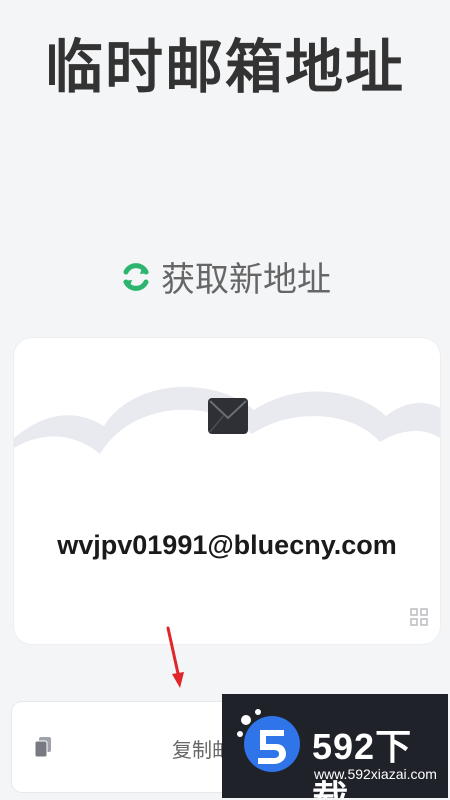  Describe the element at coordinates (246, 280) in the screenshot. I see `get-new-address-label: 获取新地址` at that location.